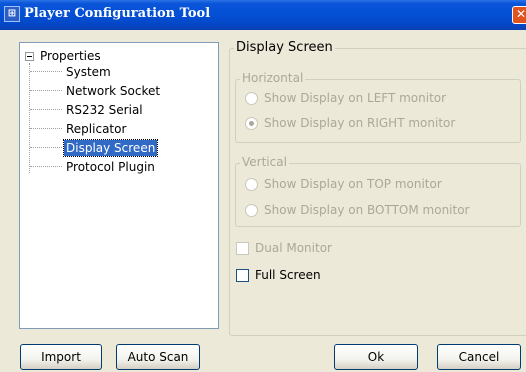 The height and width of the screenshot is (372, 526). Describe the element at coordinates (117, 13) in the screenshot. I see `window-title: Player Configuration Tool` at that location.